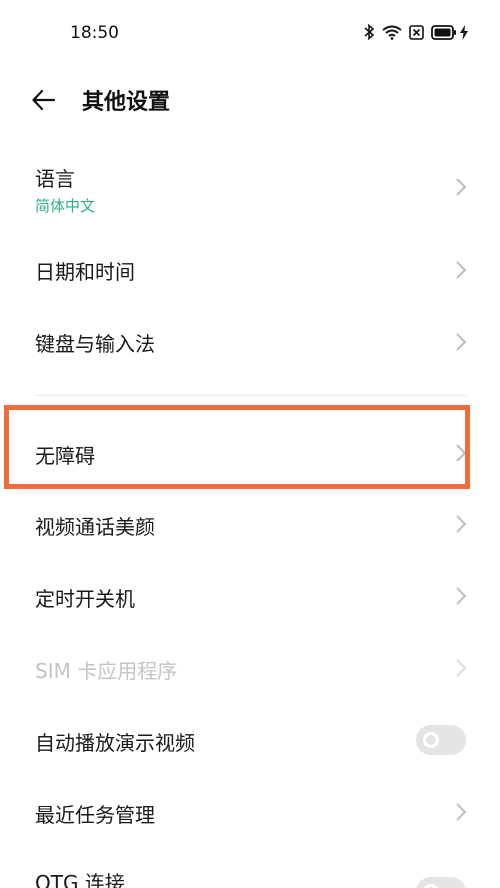  What do you see at coordinates (85, 272) in the screenshot?
I see `settings-item-label: 日期和时间` at bounding box center [85, 272].